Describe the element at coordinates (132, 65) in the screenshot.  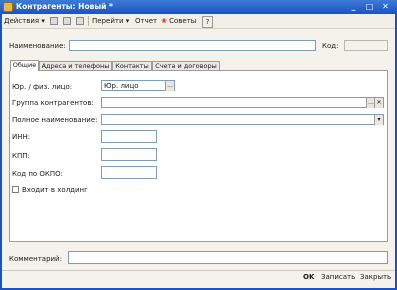
I see `tab-contacts: Контакты` at that location.